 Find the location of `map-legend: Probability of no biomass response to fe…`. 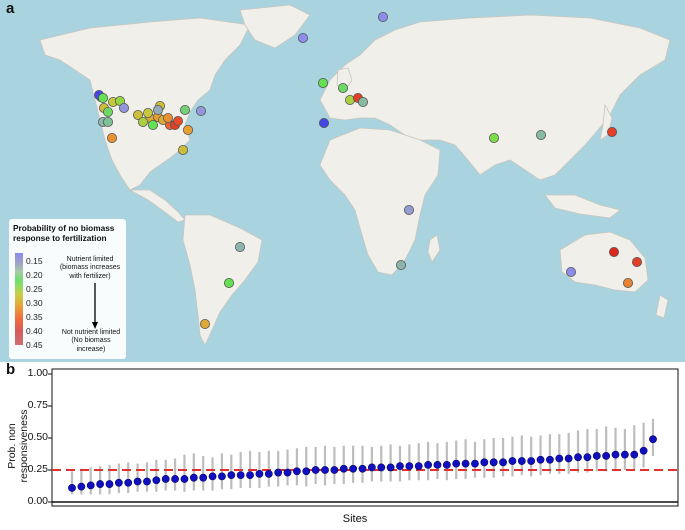

map-legend: Probability of no biomass response to fe… is located at coordinates (67, 289).